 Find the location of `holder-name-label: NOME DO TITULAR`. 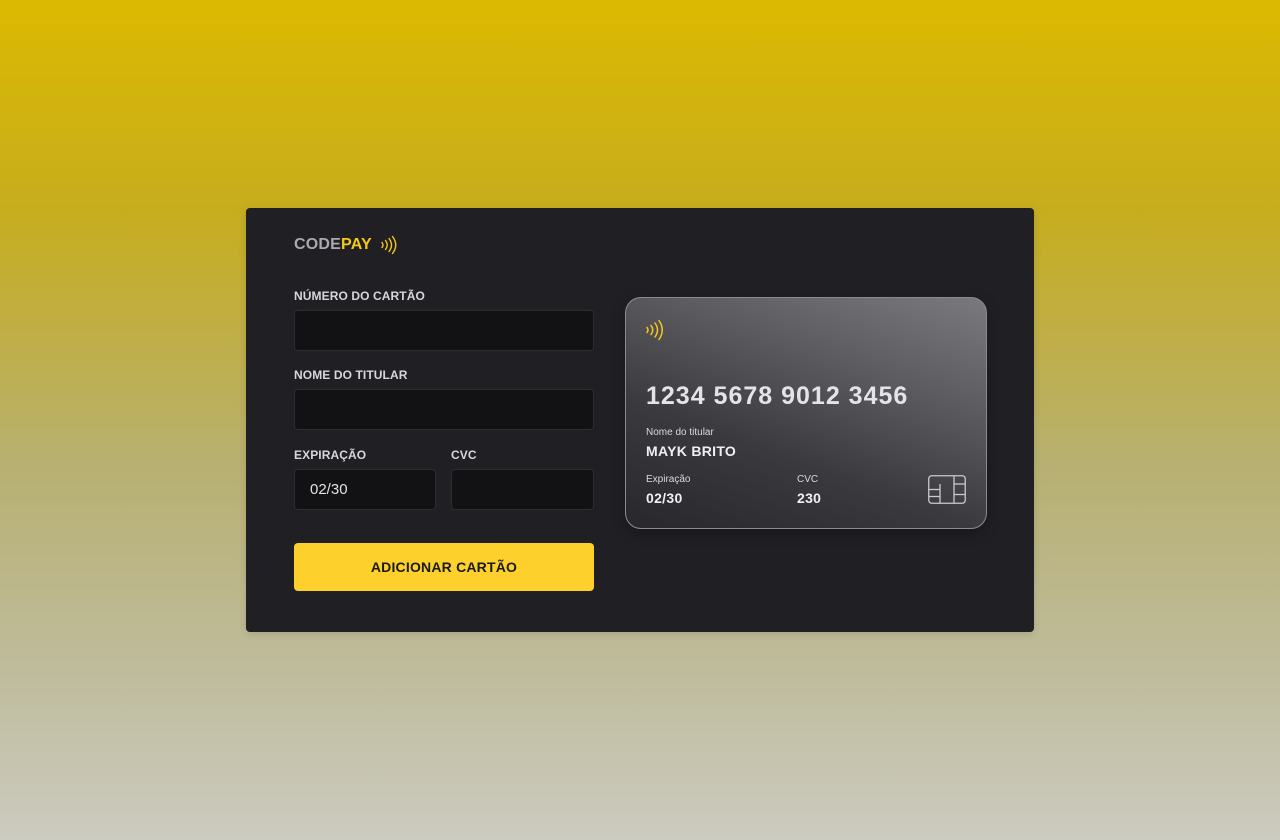

holder-name-label: NOME DO TITULAR is located at coordinates (351, 375).